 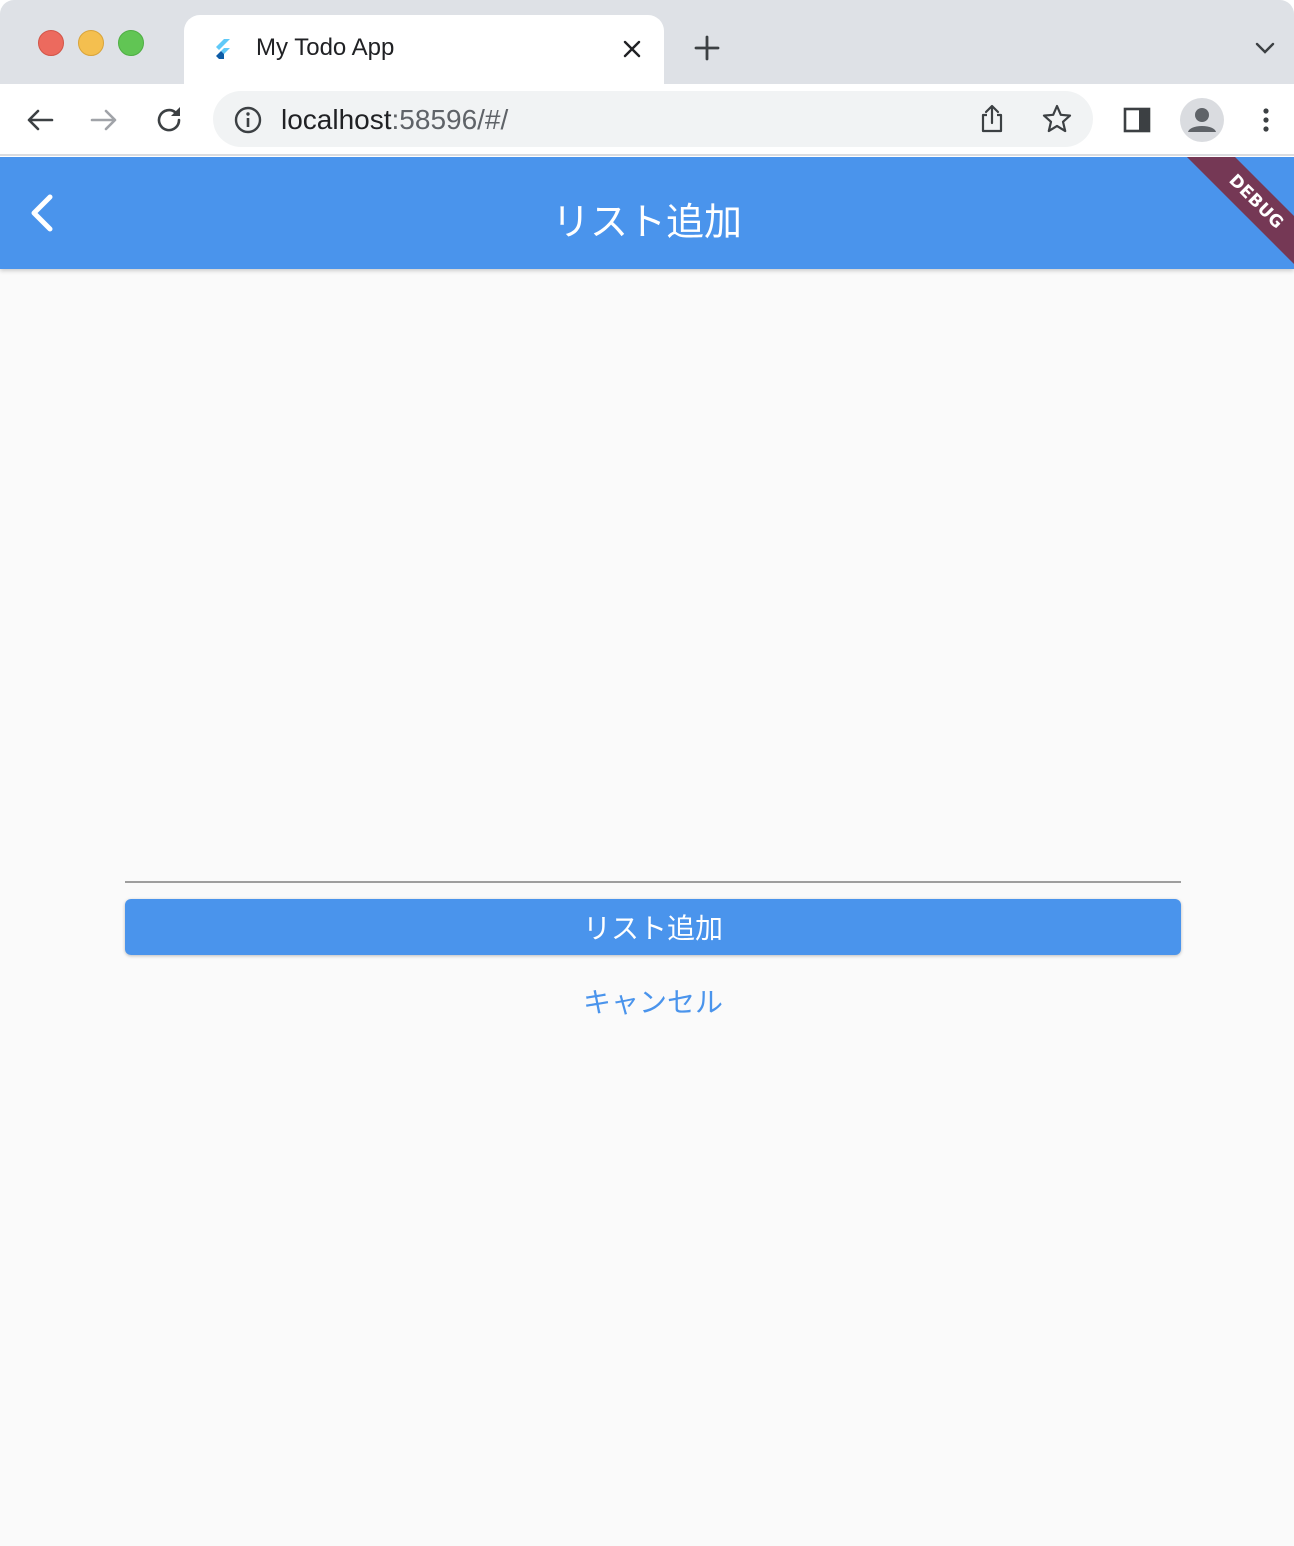 I want to click on minimize-window-button, so click(x=91, y=43).